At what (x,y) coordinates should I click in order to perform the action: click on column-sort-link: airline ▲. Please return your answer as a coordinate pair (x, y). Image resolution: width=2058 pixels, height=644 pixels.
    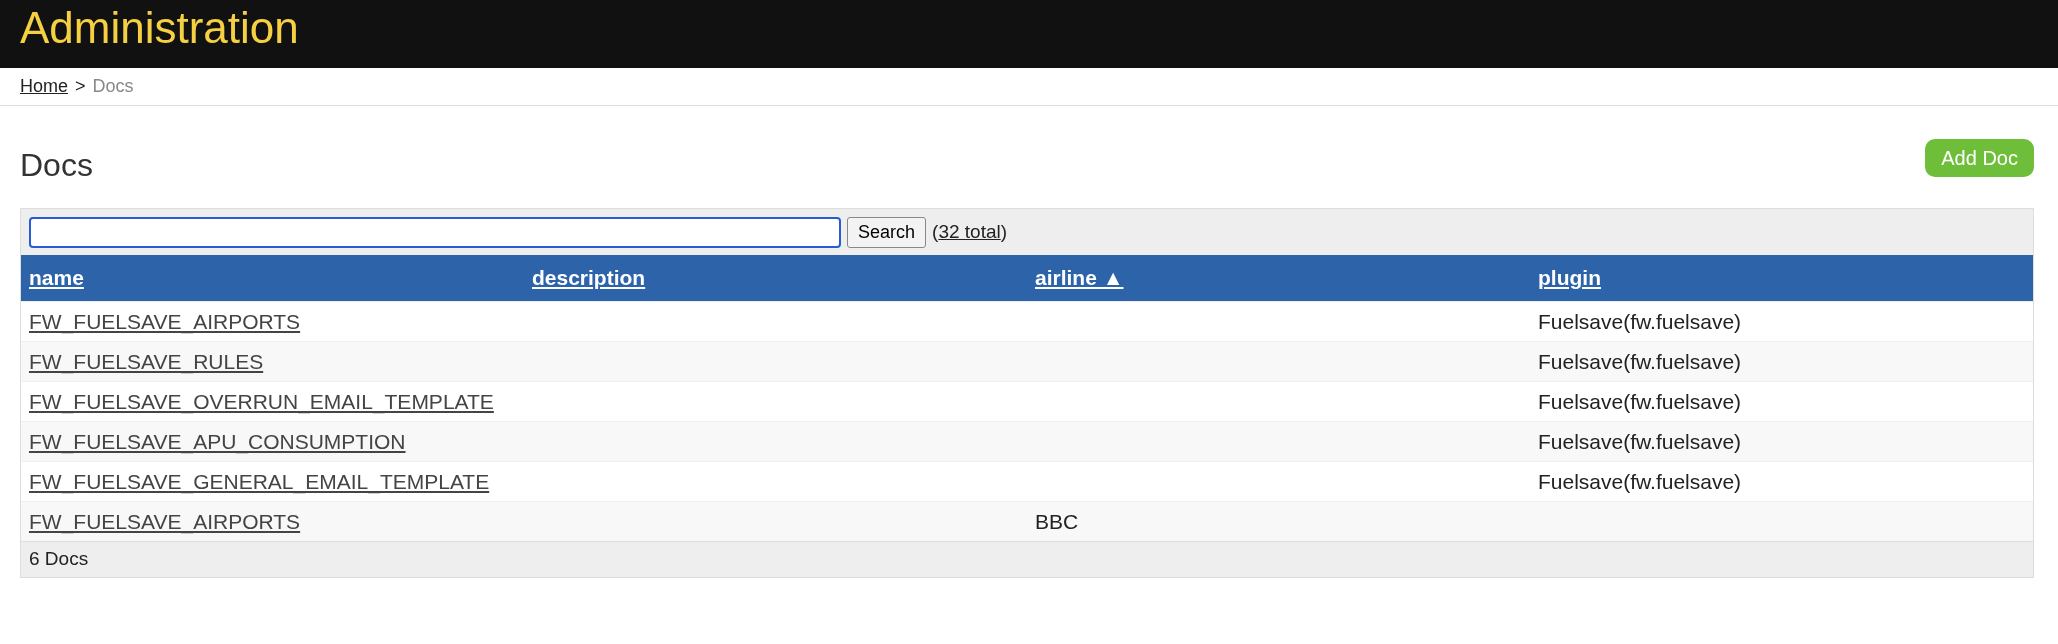
    Looking at the image, I should click on (1079, 278).